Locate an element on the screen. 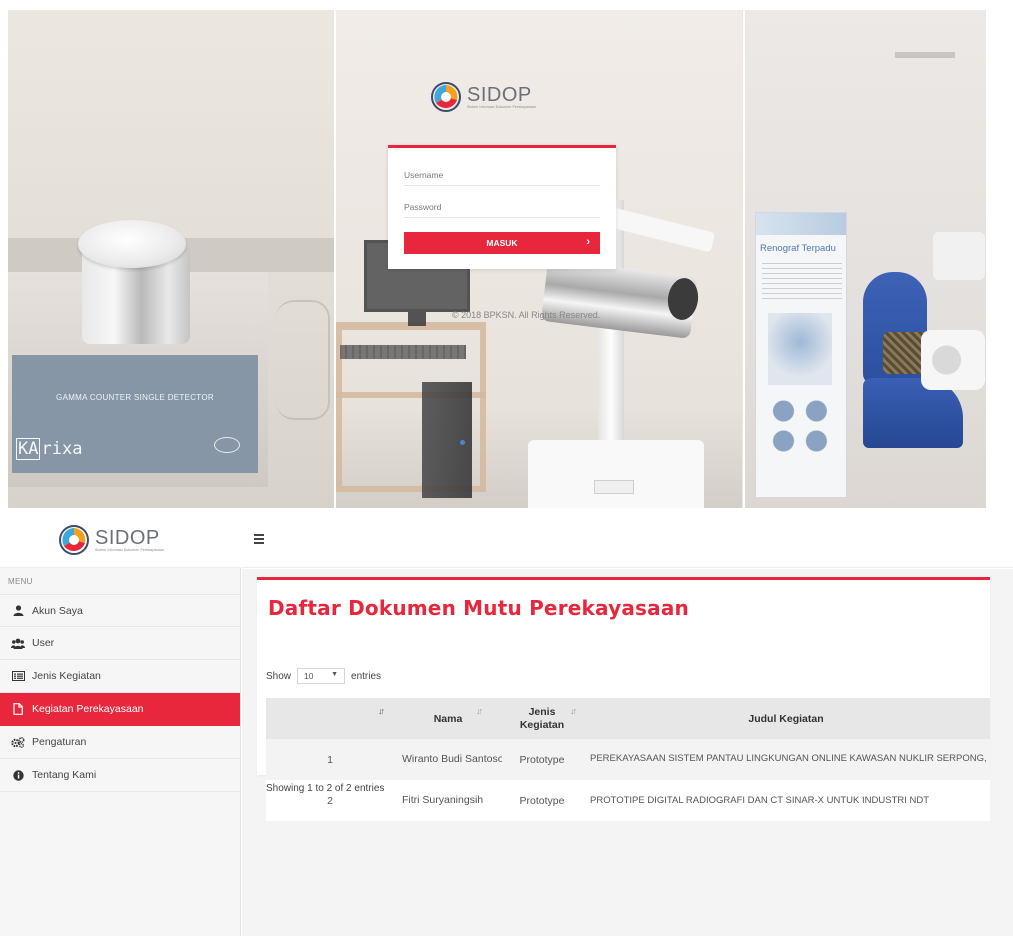 This screenshot has width=1013, height=936. column-header-label: Nama is located at coordinates (448, 718).